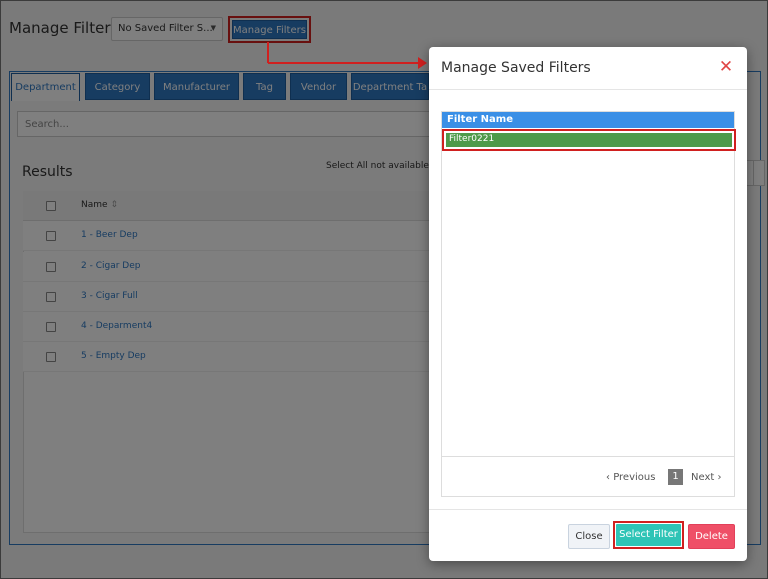 The width and height of the screenshot is (768, 579). Describe the element at coordinates (703, 477) in the screenshot. I see `next-label: Next` at that location.